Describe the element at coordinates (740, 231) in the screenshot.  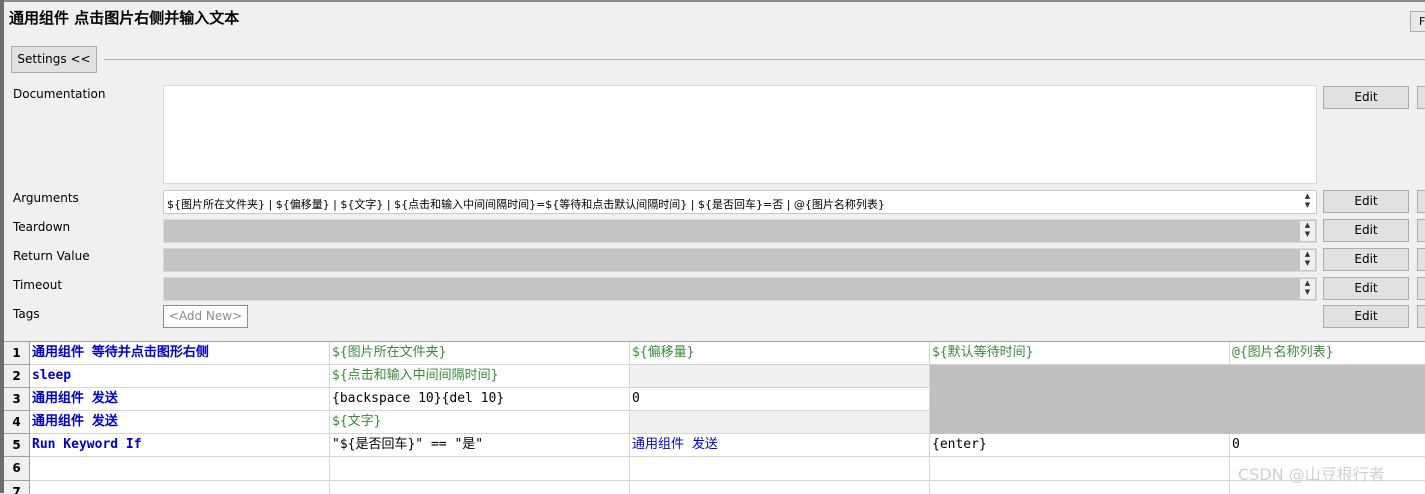
I see `teardown-field: ▲ ▼` at that location.